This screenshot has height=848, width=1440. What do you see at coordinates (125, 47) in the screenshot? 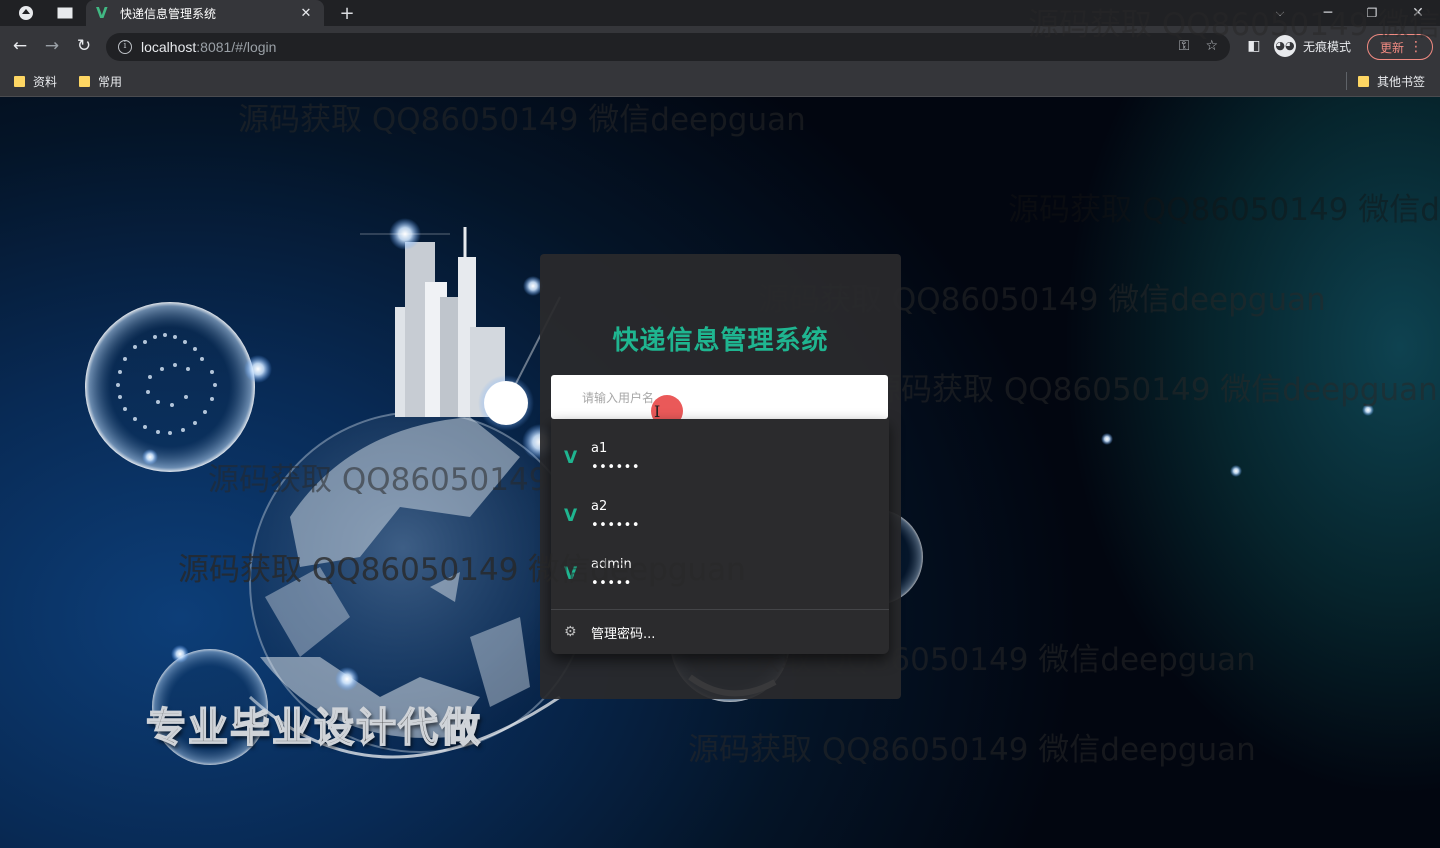
I see `info-icon: i` at bounding box center [125, 47].